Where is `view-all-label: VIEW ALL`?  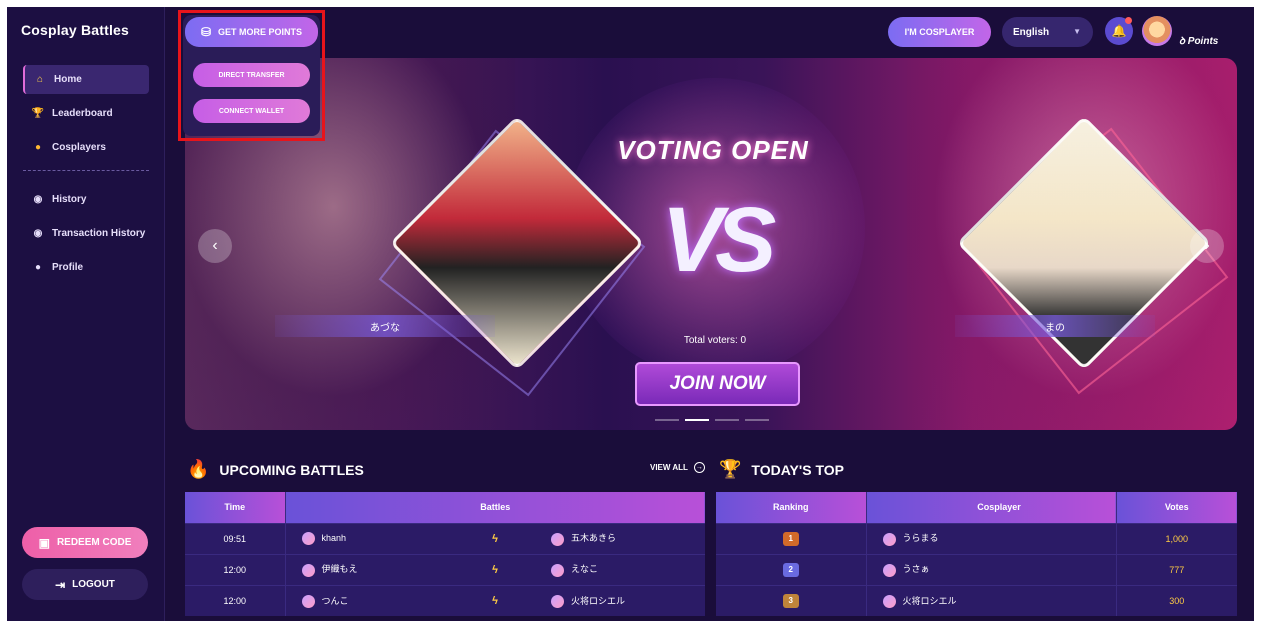 view-all-label: VIEW ALL is located at coordinates (669, 467).